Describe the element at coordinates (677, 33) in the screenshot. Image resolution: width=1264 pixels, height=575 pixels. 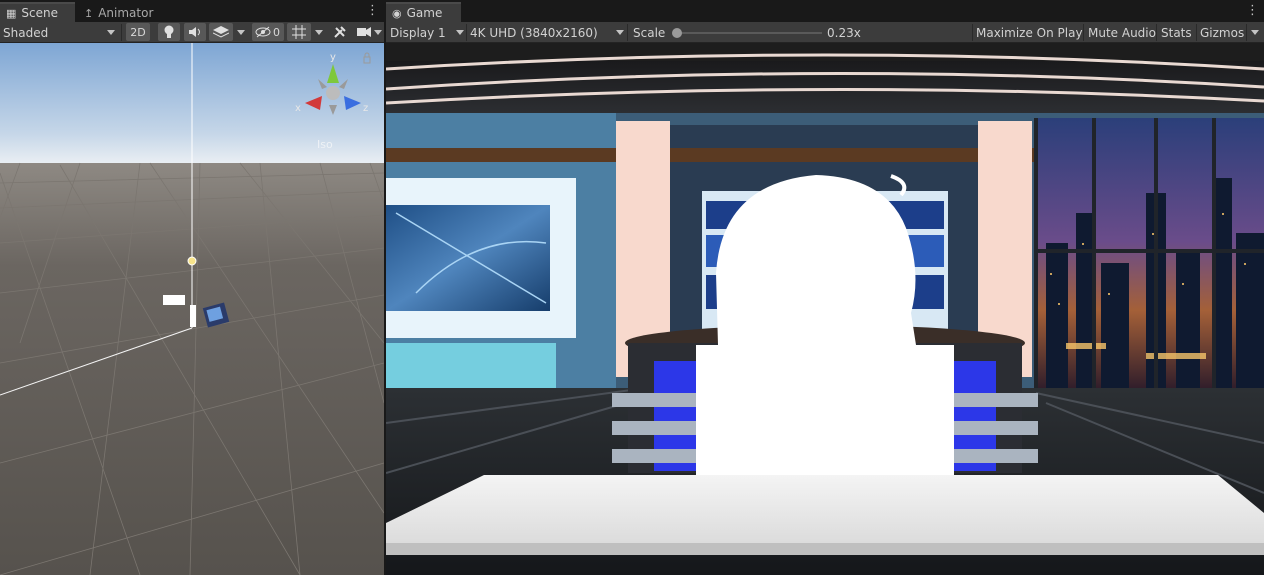
I see `scale-slider-thumb` at that location.